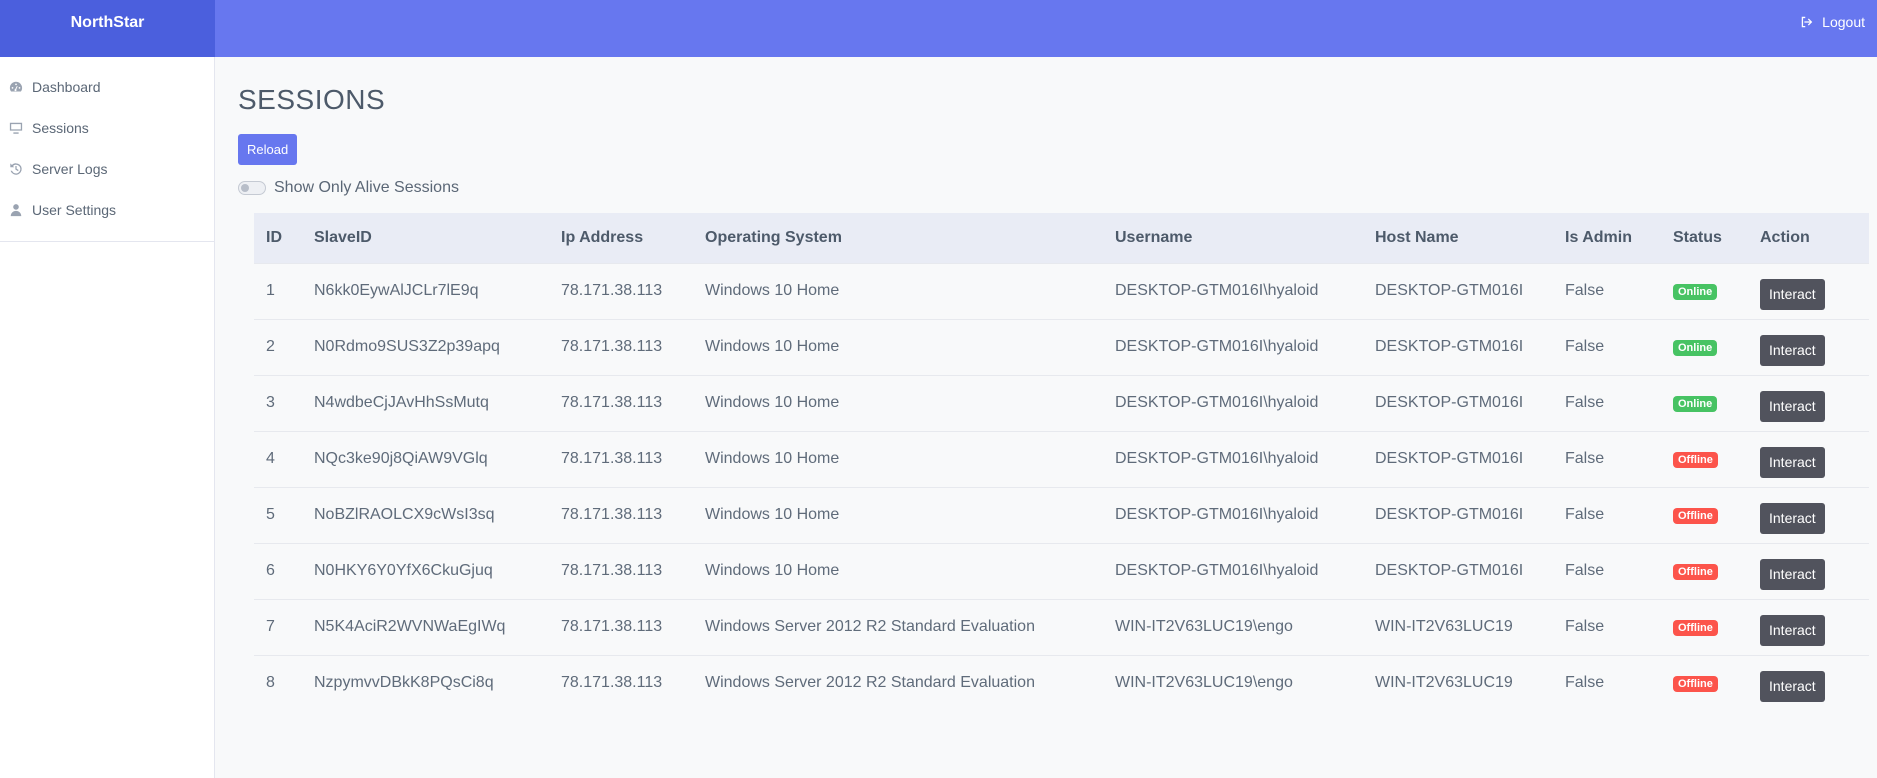 This screenshot has width=1877, height=778. What do you see at coordinates (278, 290) in the screenshot?
I see `cell-id: 1` at bounding box center [278, 290].